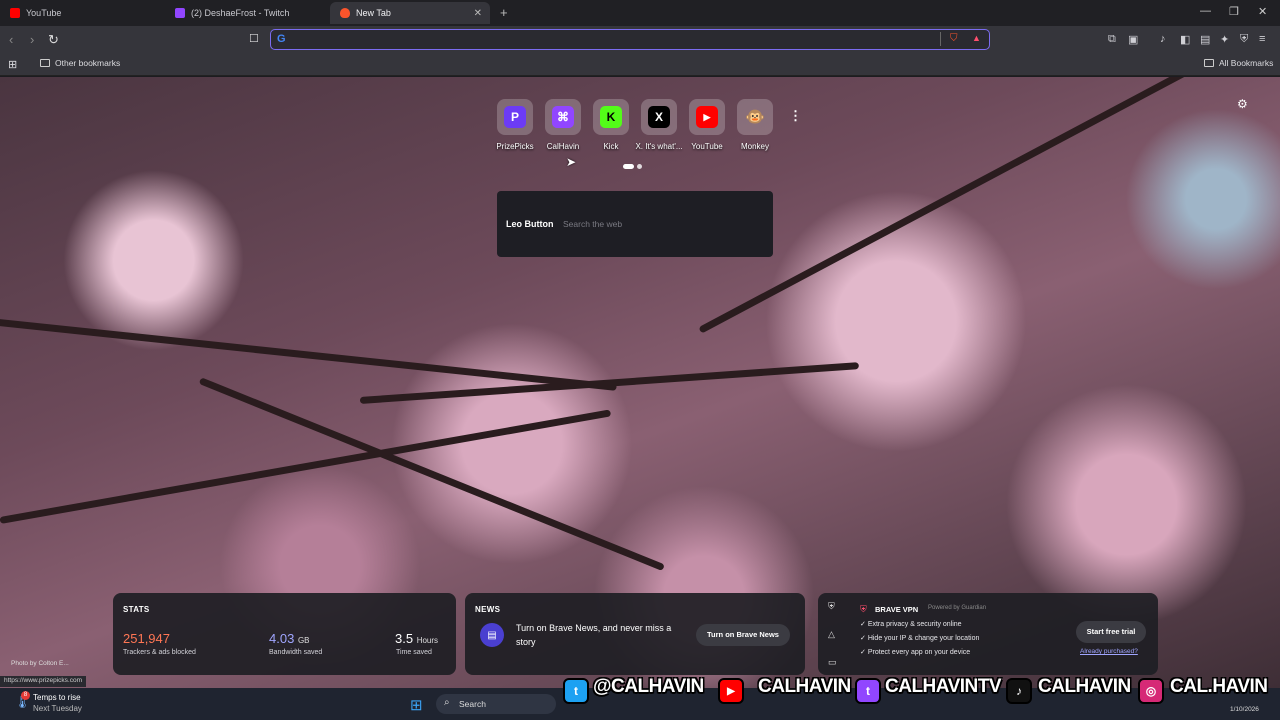 The height and width of the screenshot is (720, 1280). Describe the element at coordinates (472, 704) in the screenshot. I see `taskbar-search-label: Search` at that location.